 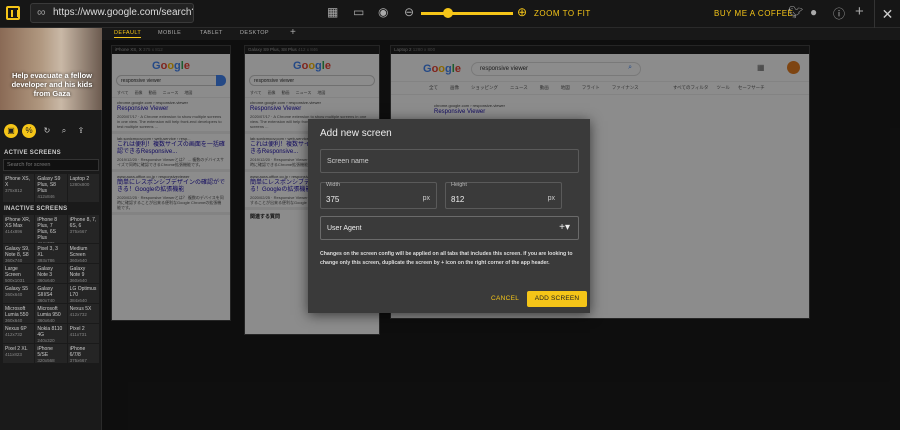 I want to click on tab-tablet: TABLET, so click(x=211, y=33).